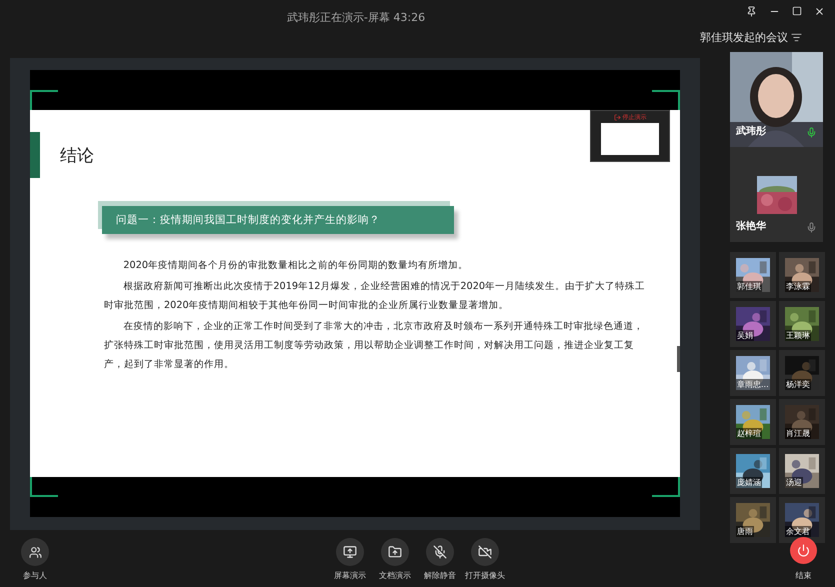  I want to click on participant-name: 郭佳琪, so click(749, 286).